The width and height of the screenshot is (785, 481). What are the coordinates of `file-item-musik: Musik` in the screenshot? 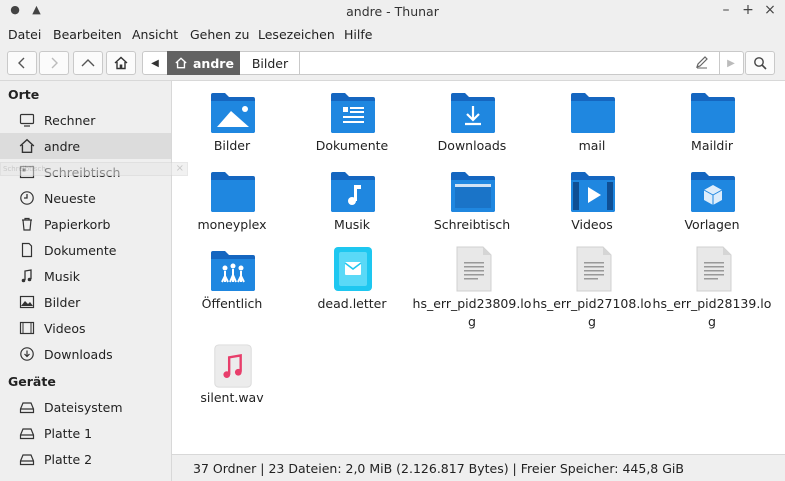 It's located at (352, 205).